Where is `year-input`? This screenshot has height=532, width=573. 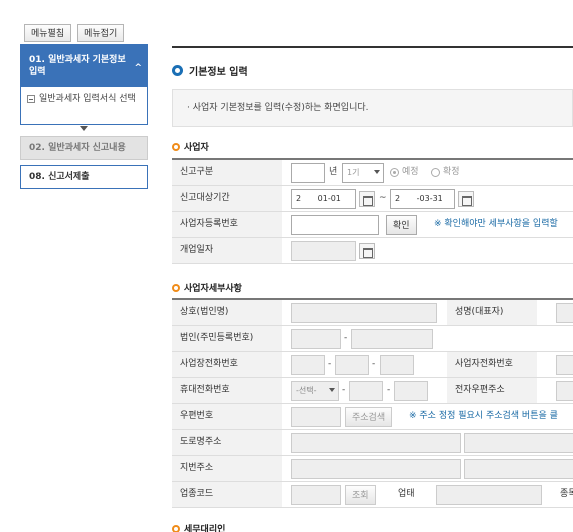 year-input is located at coordinates (308, 173).